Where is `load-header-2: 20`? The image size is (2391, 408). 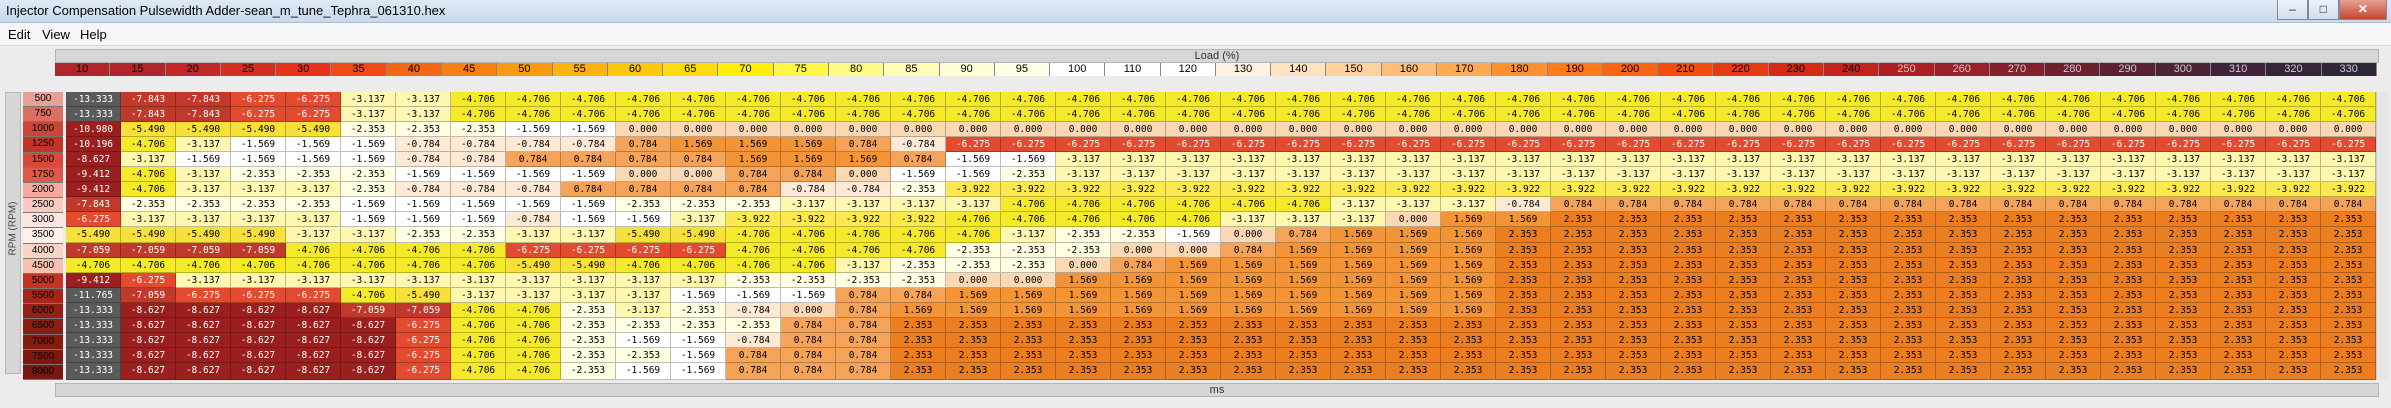 load-header-2: 20 is located at coordinates (193, 69).